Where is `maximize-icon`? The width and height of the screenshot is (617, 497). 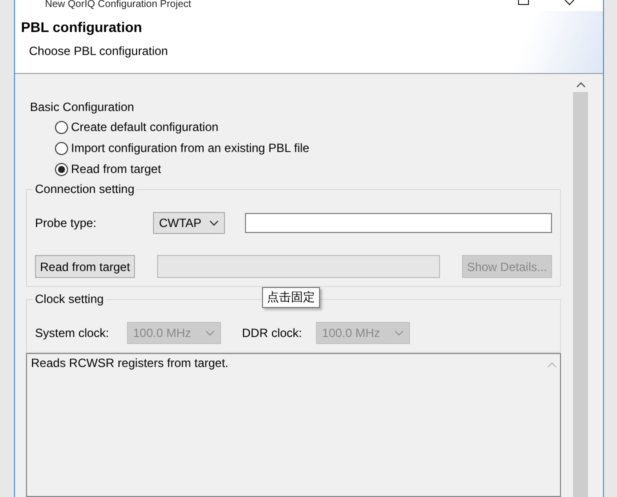 maximize-icon is located at coordinates (523, 2).